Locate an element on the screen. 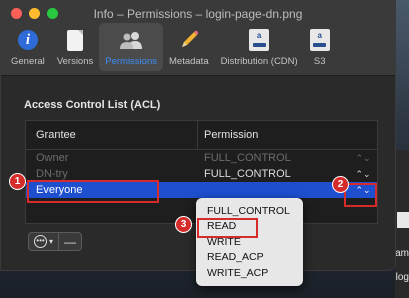  step-badge-2: 2 is located at coordinates (340, 184).